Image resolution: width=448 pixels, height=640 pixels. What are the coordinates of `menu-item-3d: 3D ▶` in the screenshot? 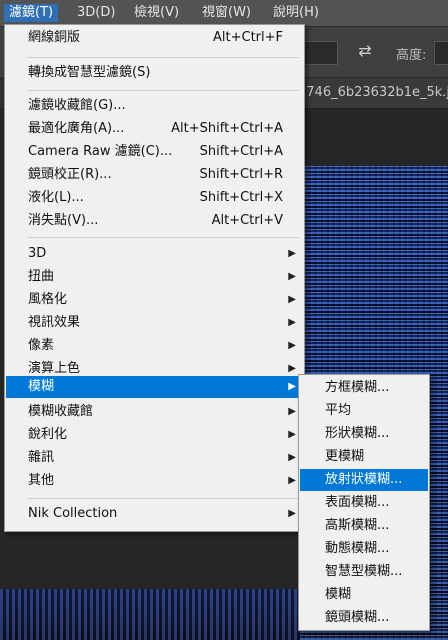 It's located at (154, 254).